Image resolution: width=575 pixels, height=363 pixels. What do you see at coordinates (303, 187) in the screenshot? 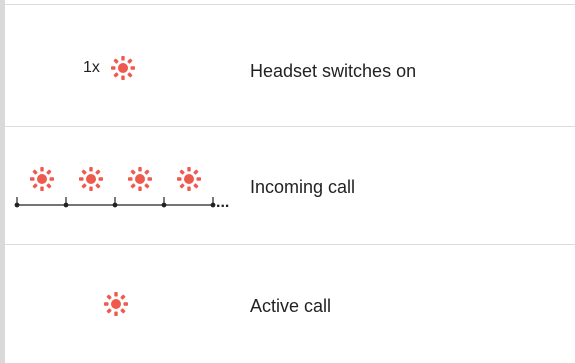
I see `row-description: Incoming call` at bounding box center [303, 187].